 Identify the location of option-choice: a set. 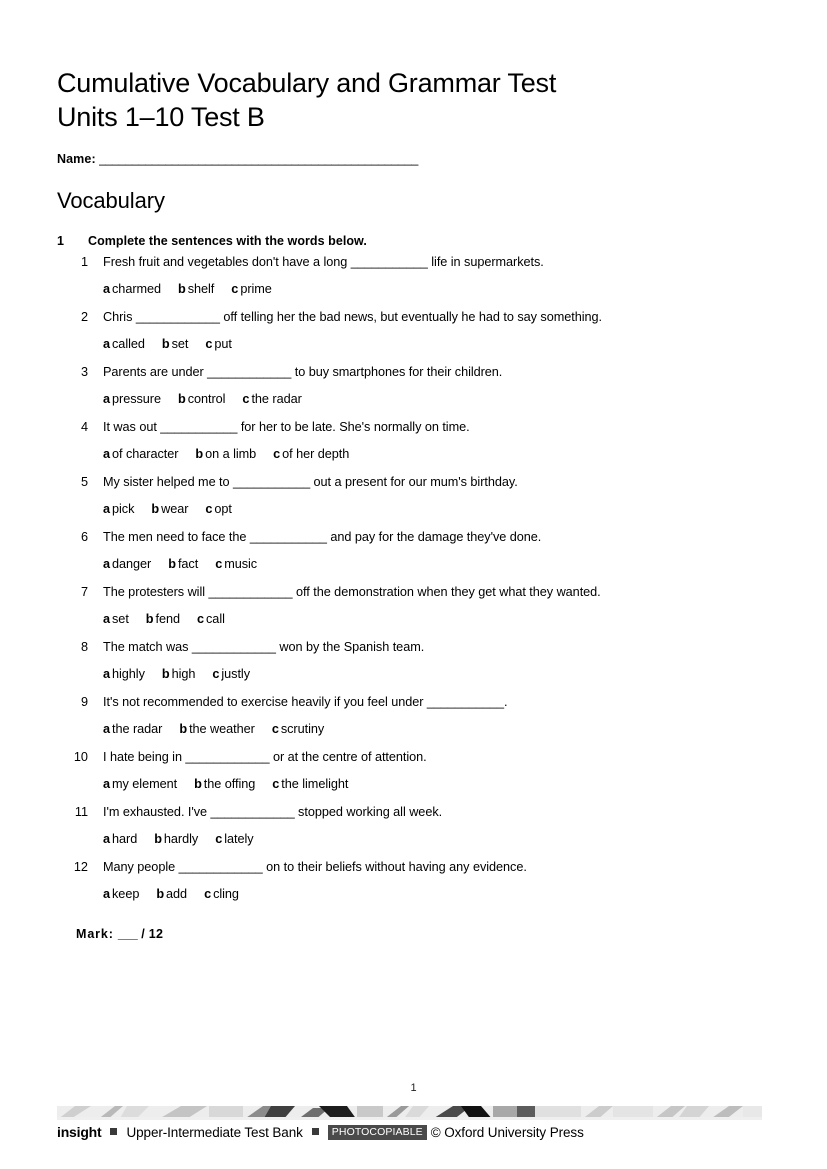
(116, 619).